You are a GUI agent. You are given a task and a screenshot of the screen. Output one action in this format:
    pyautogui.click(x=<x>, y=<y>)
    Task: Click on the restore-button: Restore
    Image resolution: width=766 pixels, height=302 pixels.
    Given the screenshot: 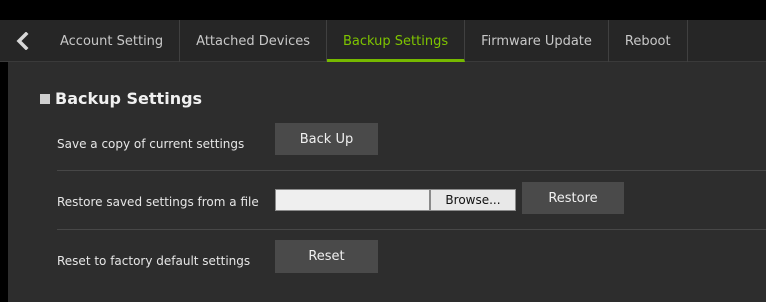 What is the action you would take?
    pyautogui.click(x=573, y=198)
    